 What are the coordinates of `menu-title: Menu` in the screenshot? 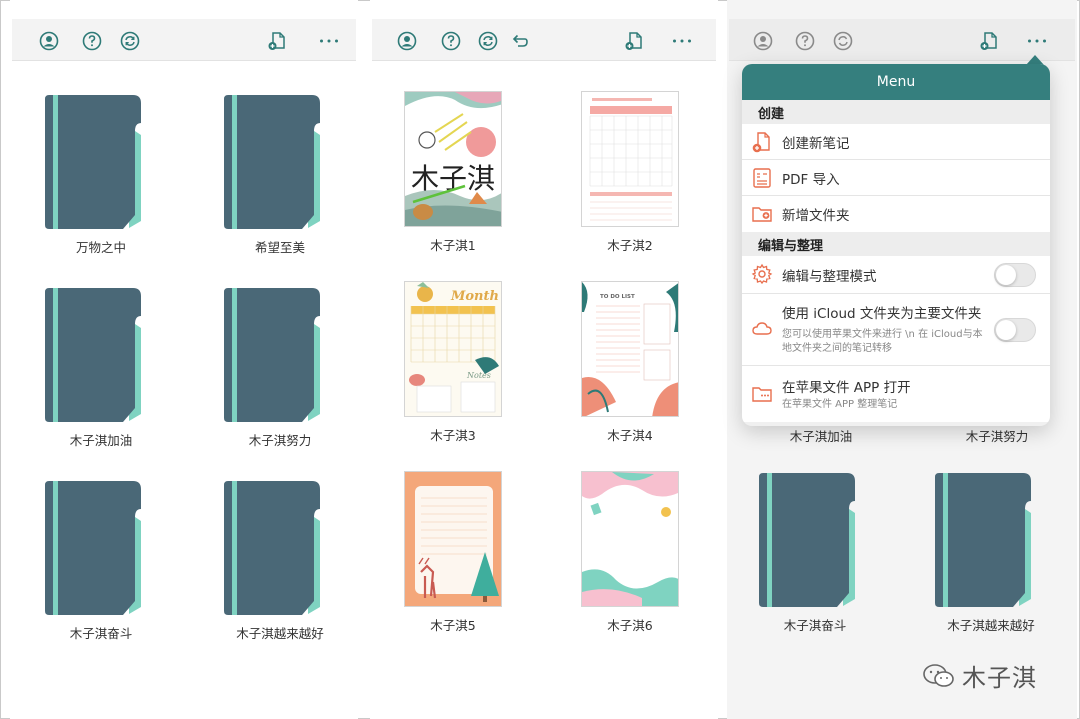 It's located at (896, 82).